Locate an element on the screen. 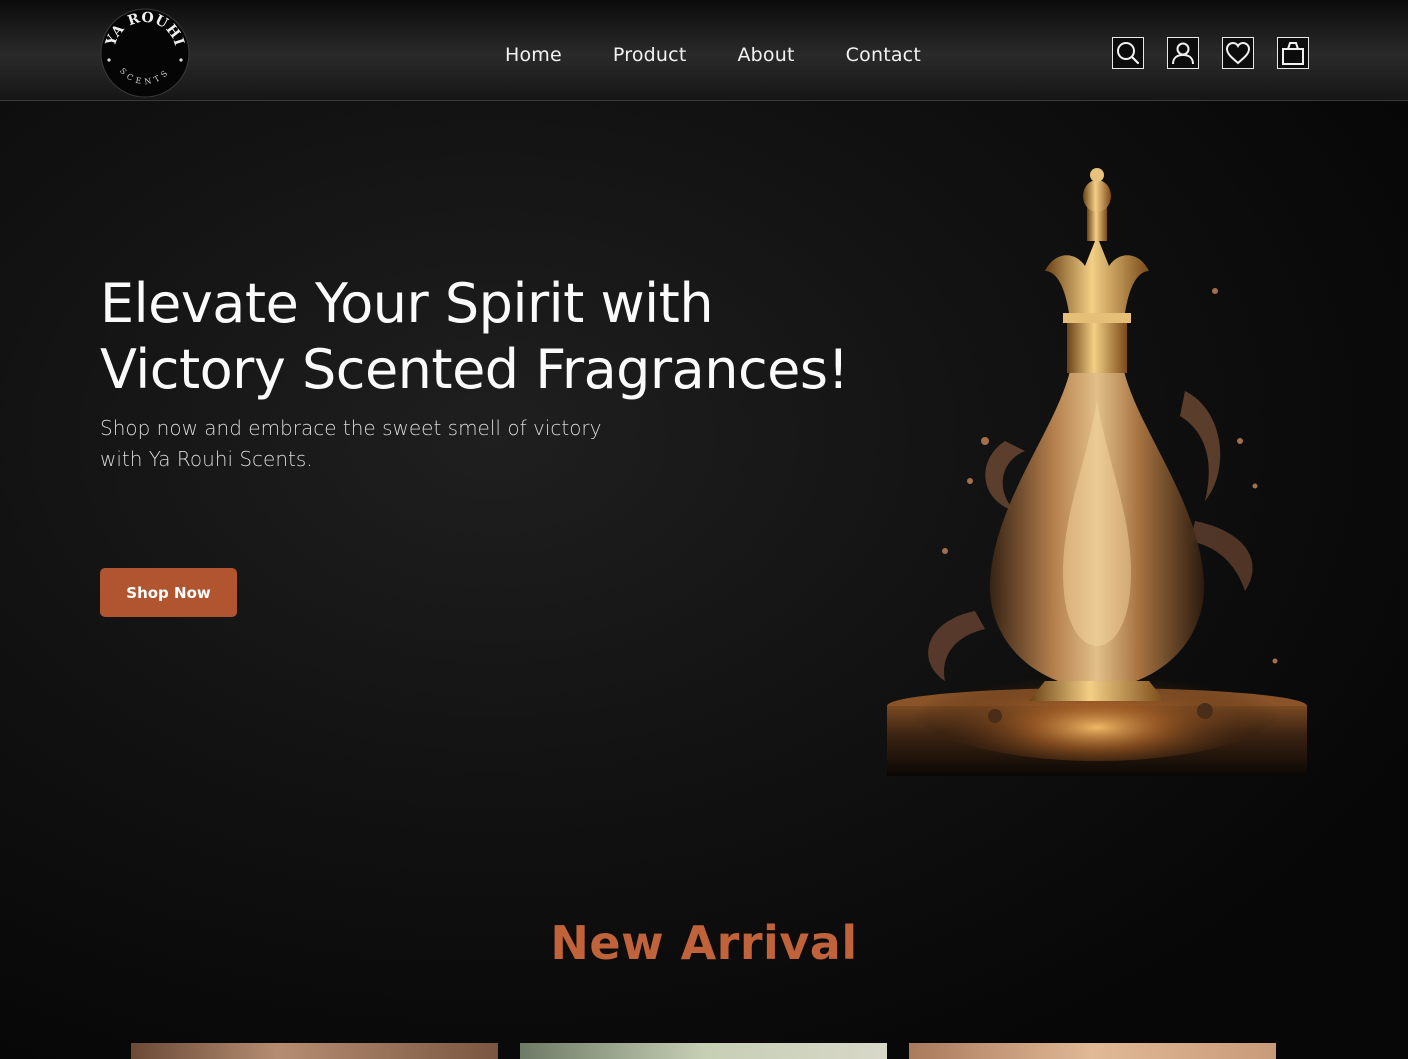  wishlist-button is located at coordinates (1238, 53).